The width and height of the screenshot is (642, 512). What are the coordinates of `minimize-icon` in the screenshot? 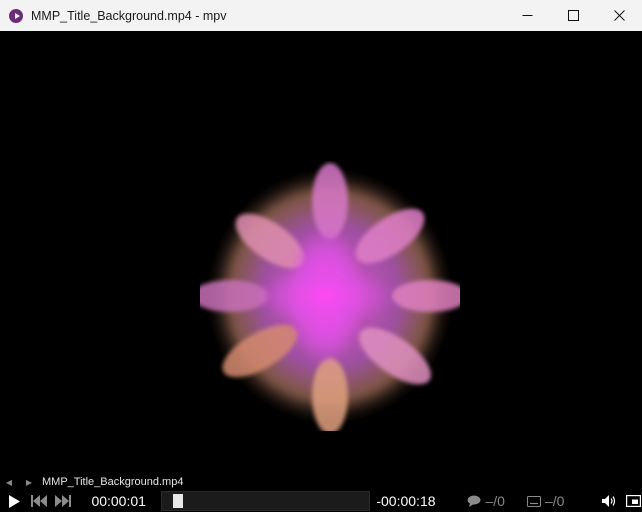 It's located at (527, 15).